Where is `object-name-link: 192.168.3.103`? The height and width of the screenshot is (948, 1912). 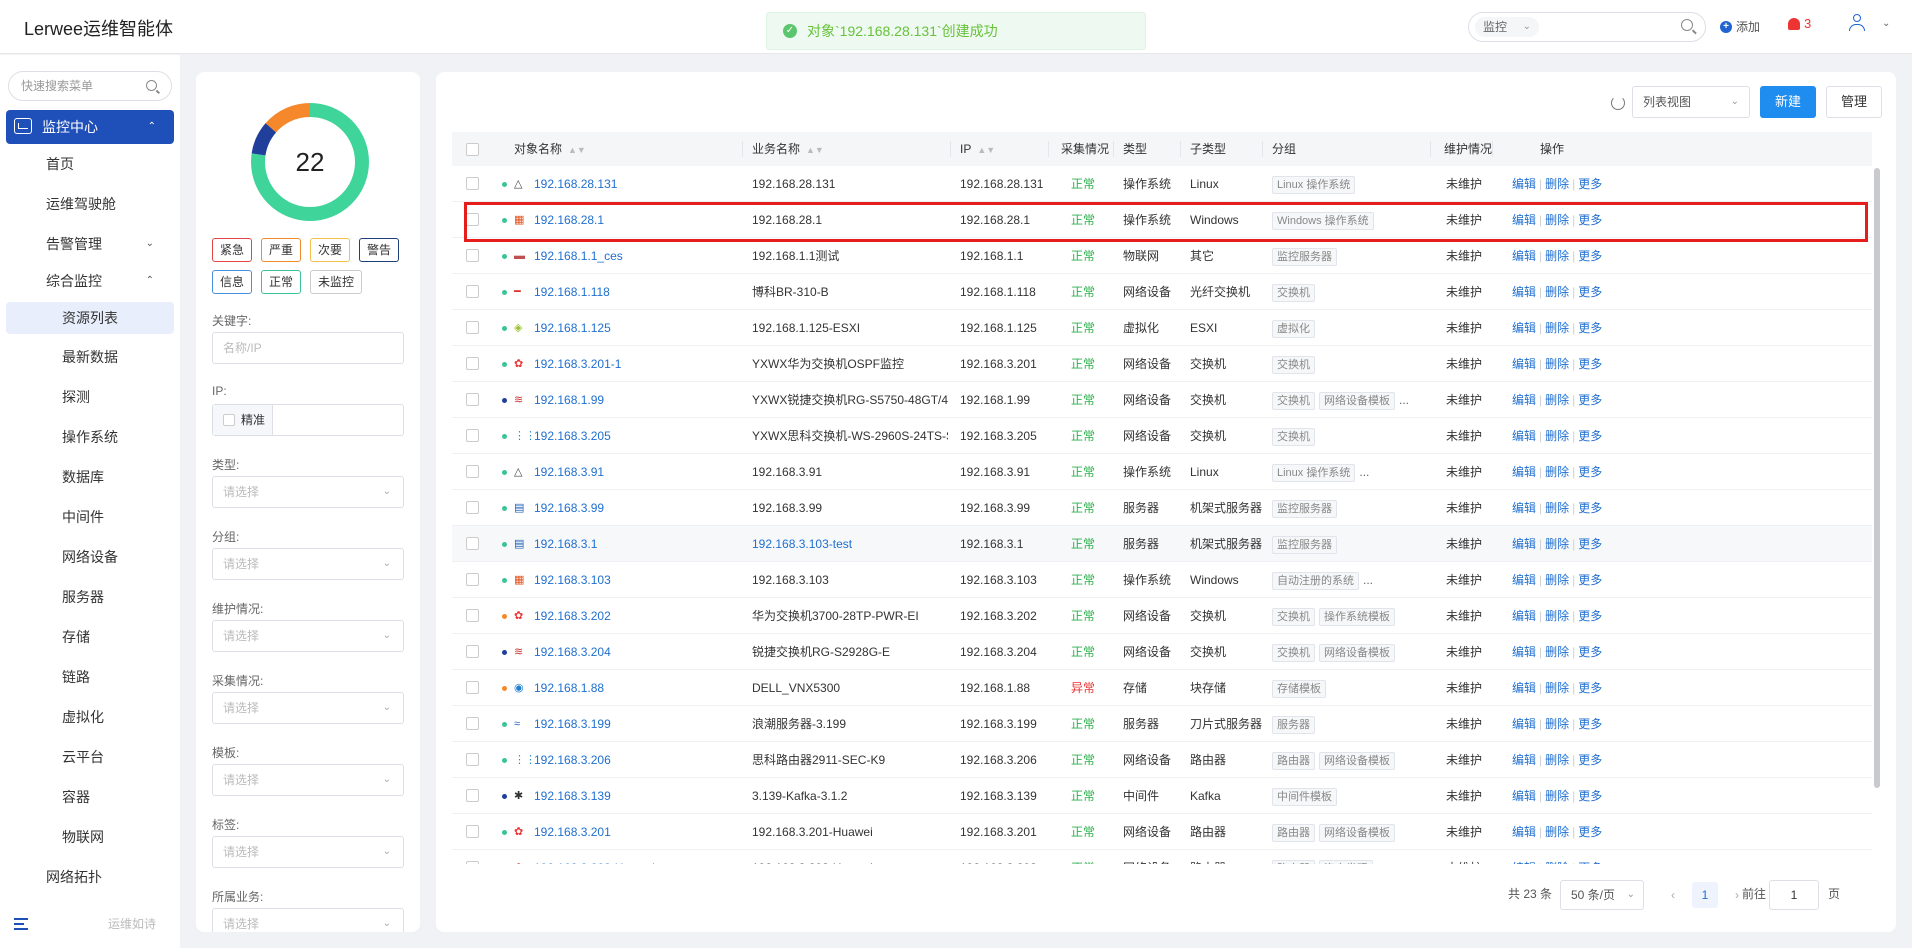
object-name-link: 192.168.3.103 is located at coordinates (636, 580).